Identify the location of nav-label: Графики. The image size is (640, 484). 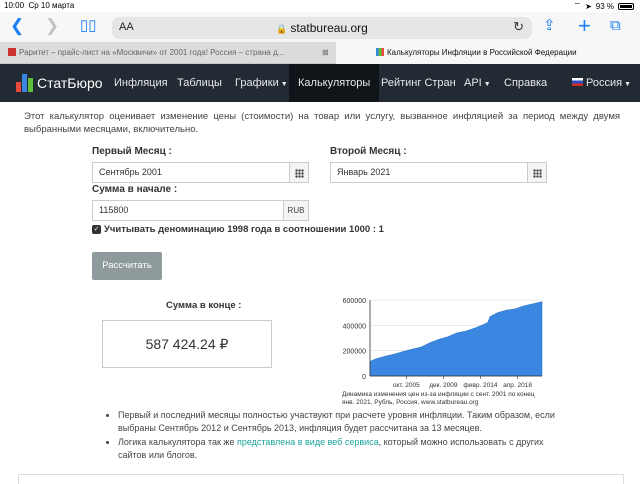
(257, 83).